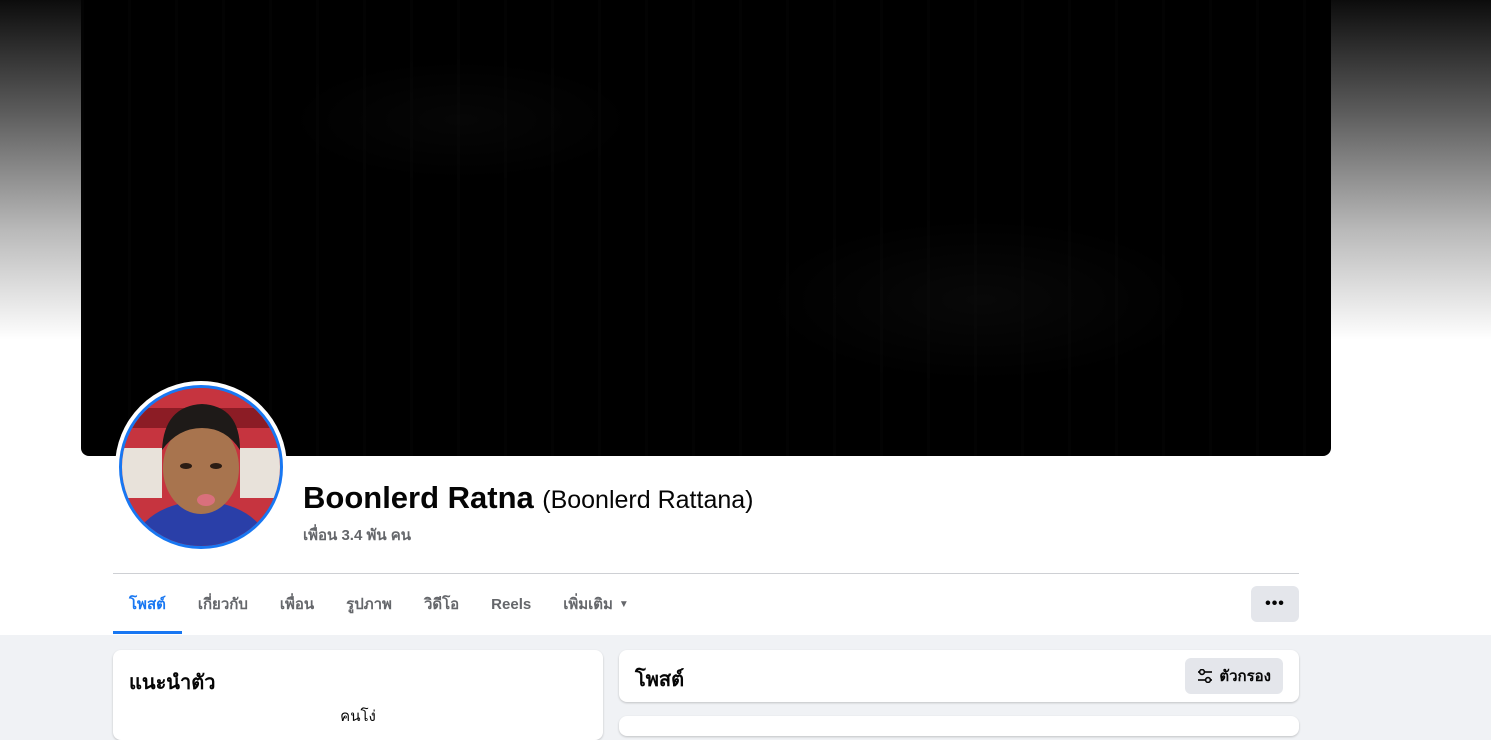 This screenshot has height=740, width=1491. I want to click on friends-count-link: เพื่อน 3.4 พัน คน, so click(357, 535).